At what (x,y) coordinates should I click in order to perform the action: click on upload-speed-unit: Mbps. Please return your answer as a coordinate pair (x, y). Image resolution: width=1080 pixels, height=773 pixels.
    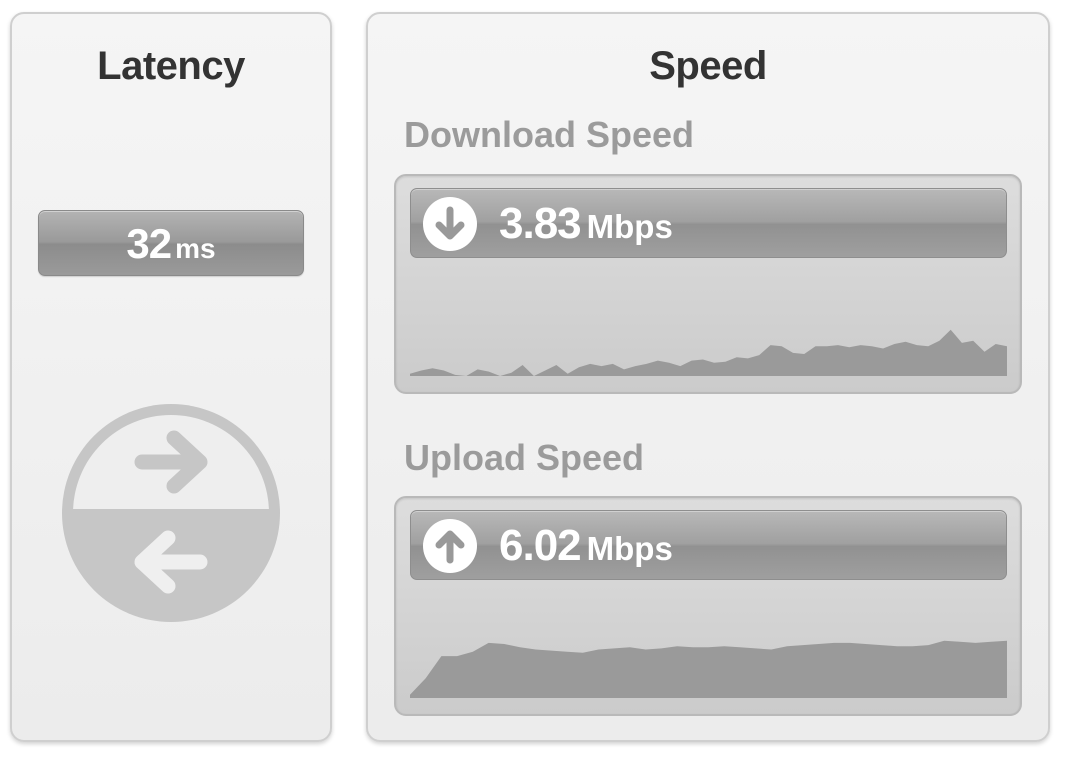
    Looking at the image, I should click on (629, 548).